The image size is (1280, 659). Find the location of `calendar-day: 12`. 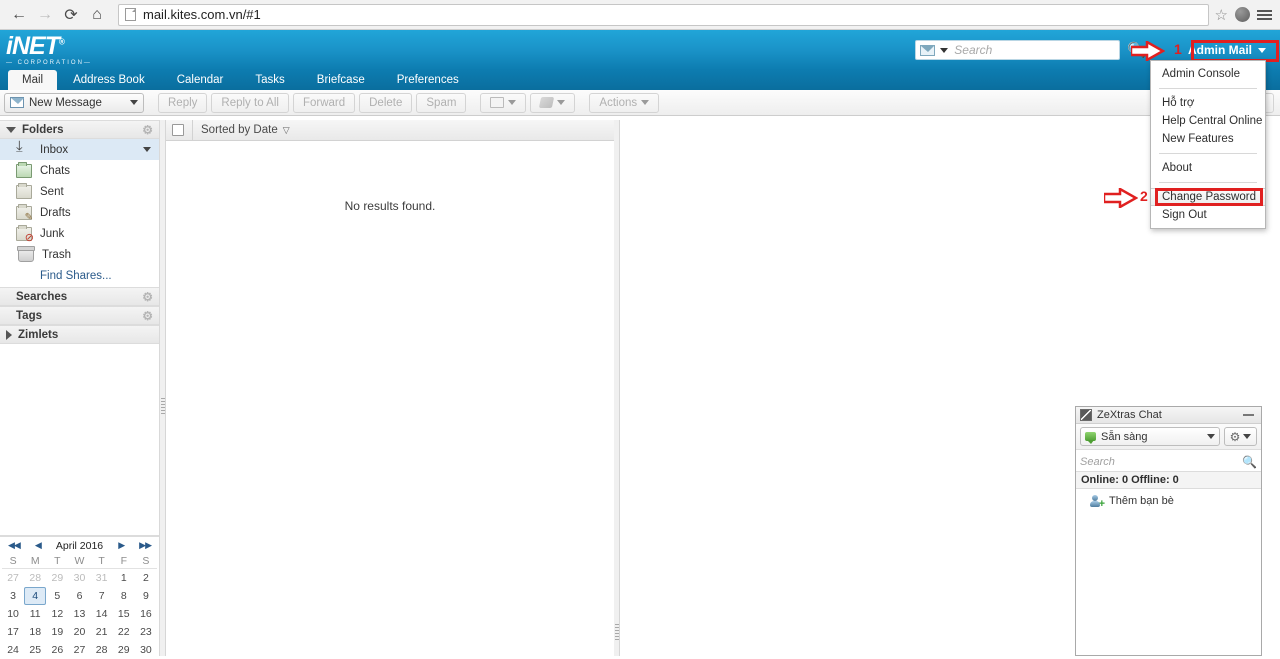

calendar-day: 12 is located at coordinates (57, 614).